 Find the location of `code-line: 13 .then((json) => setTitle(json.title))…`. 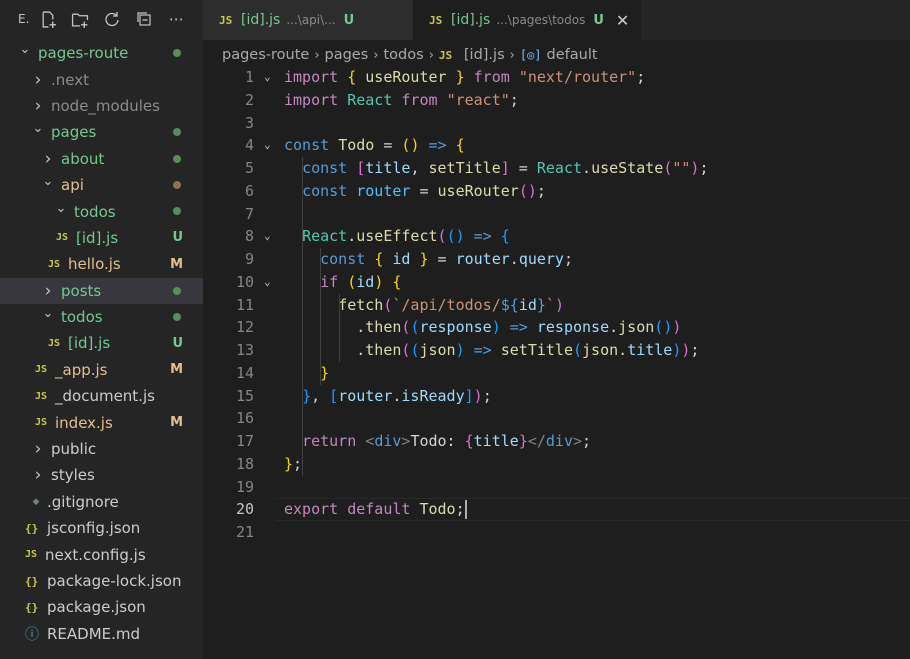

code-line: 13 .then((json) => setTitle(json.title))… is located at coordinates (556, 350).